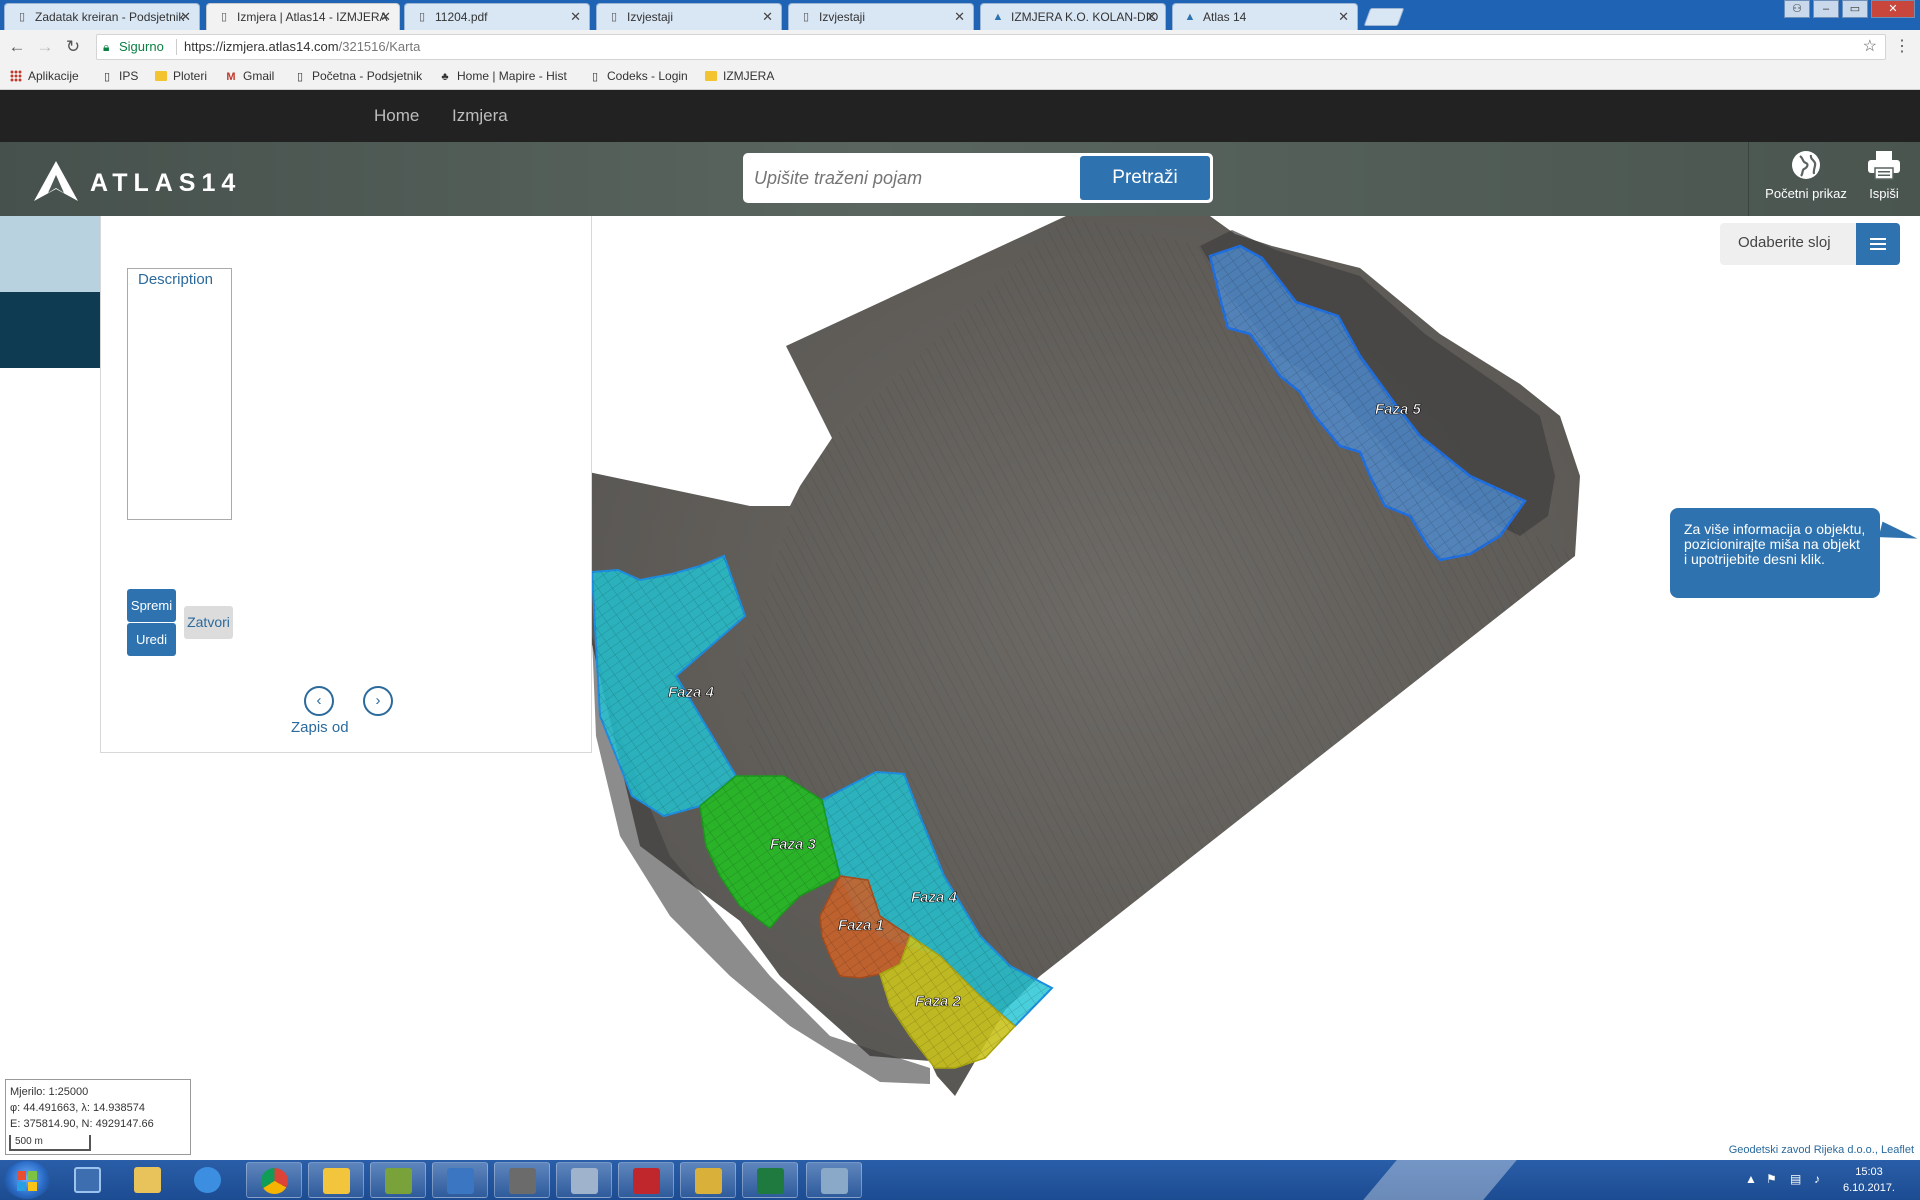  I want to click on browser-tab-active: ▯ Izmjera | Atlas14 - IZMJERA ✕, so click(303, 17).